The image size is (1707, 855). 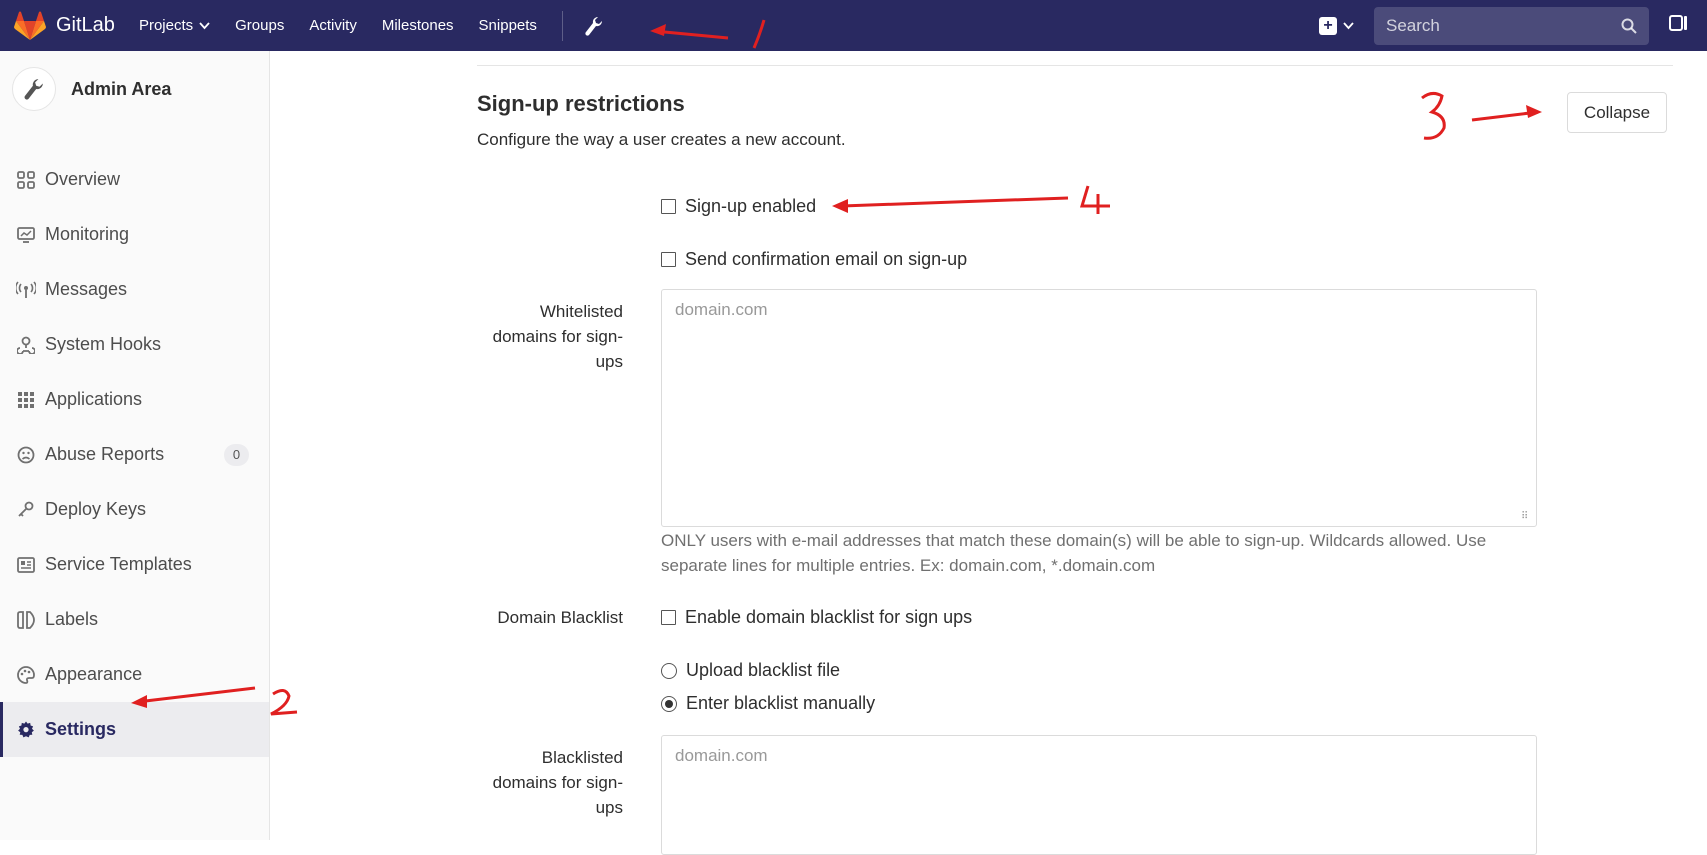 I want to click on section-divider, so click(x=1075, y=65).